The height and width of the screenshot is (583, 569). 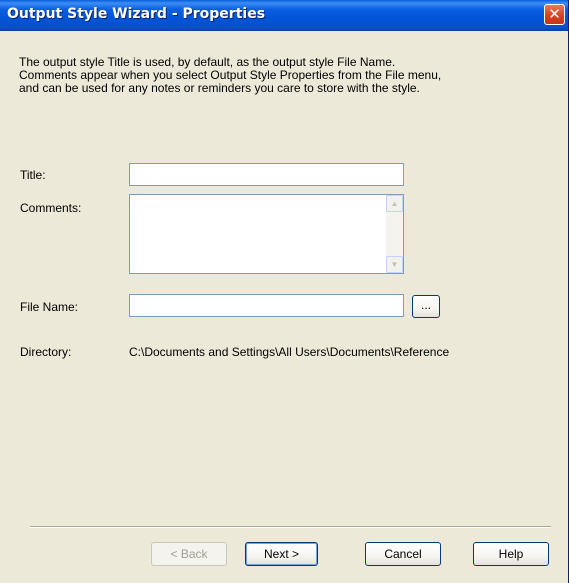 What do you see at coordinates (189, 554) in the screenshot?
I see `back-button: < Back` at bounding box center [189, 554].